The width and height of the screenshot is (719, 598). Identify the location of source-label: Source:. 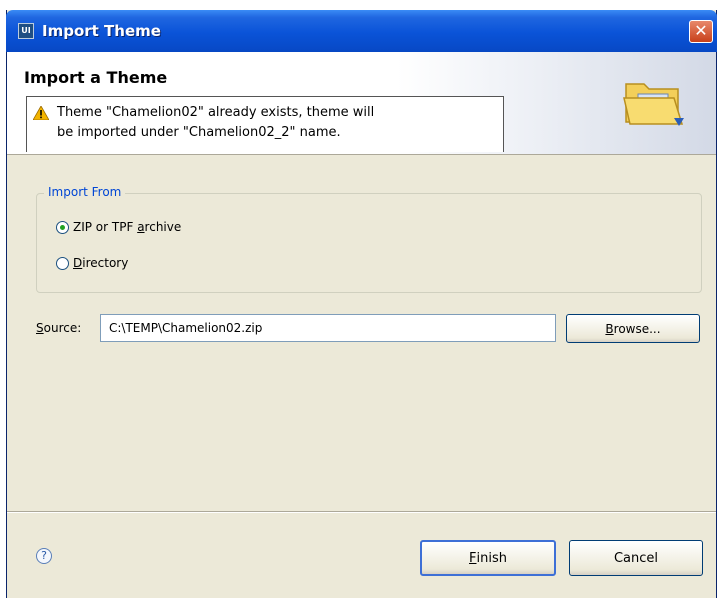
(59, 328).